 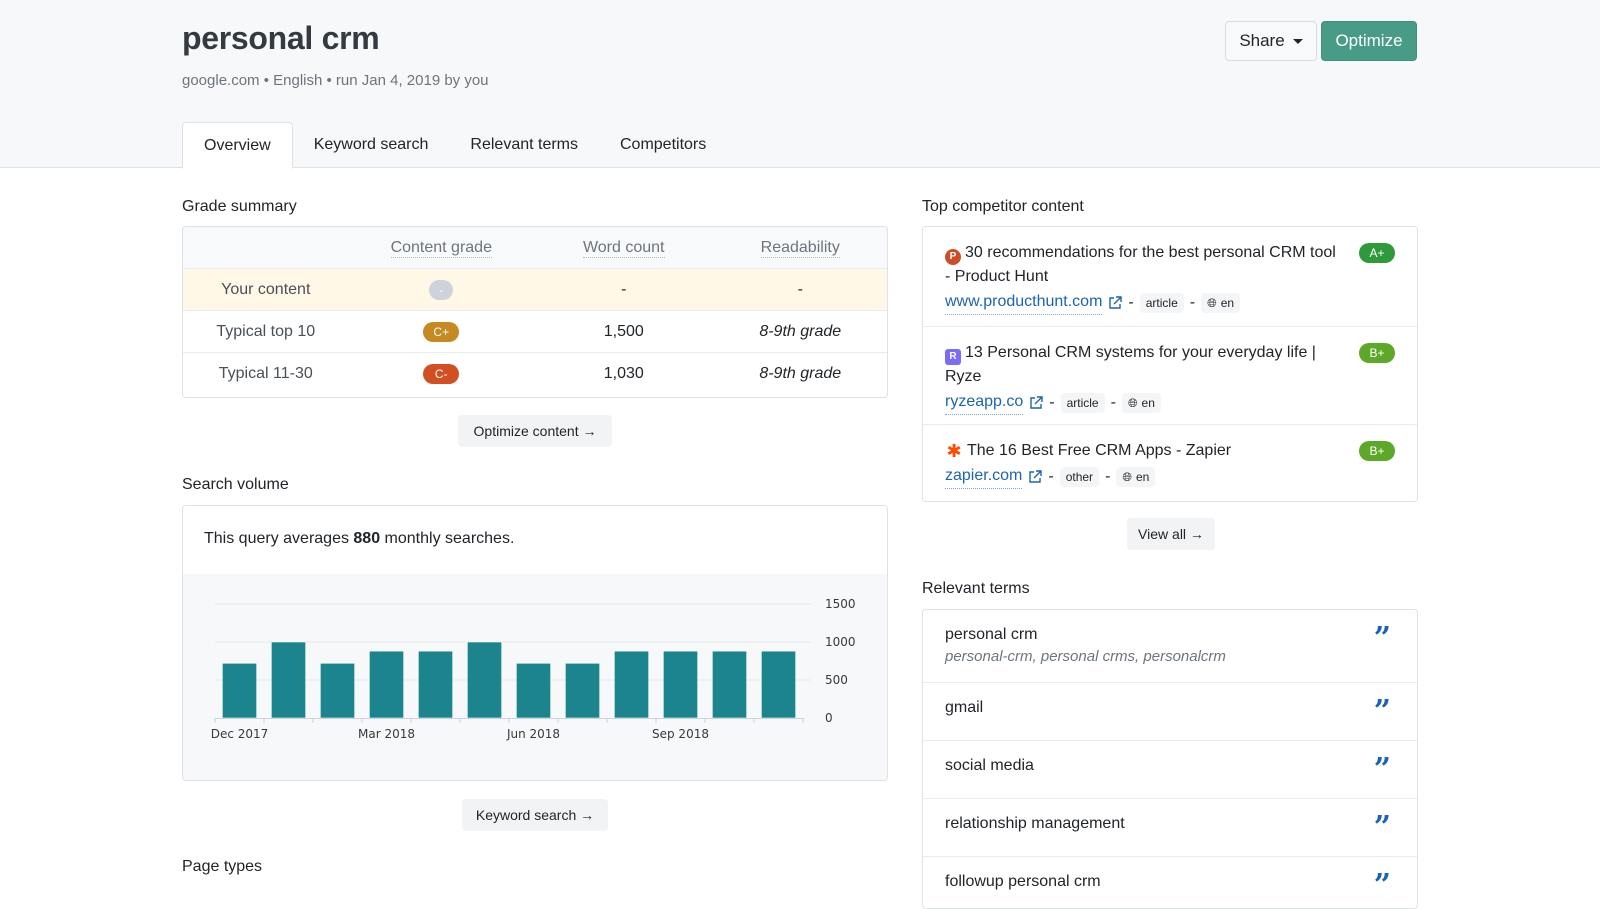 I want to click on table-row-typical-11-30: Typical 11-30 C- 1,030 8-9th grade, so click(x=535, y=374).